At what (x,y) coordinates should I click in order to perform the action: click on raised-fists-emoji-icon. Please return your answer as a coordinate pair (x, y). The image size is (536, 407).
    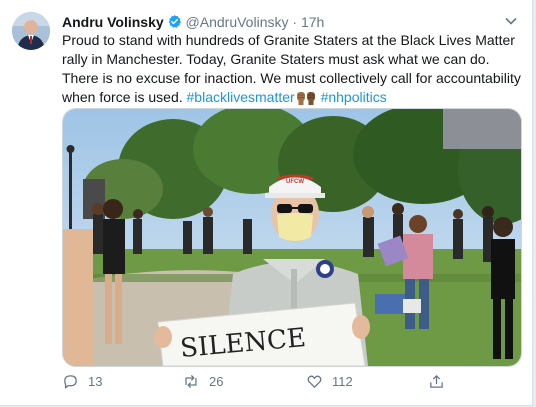
    Looking at the image, I should click on (306, 99).